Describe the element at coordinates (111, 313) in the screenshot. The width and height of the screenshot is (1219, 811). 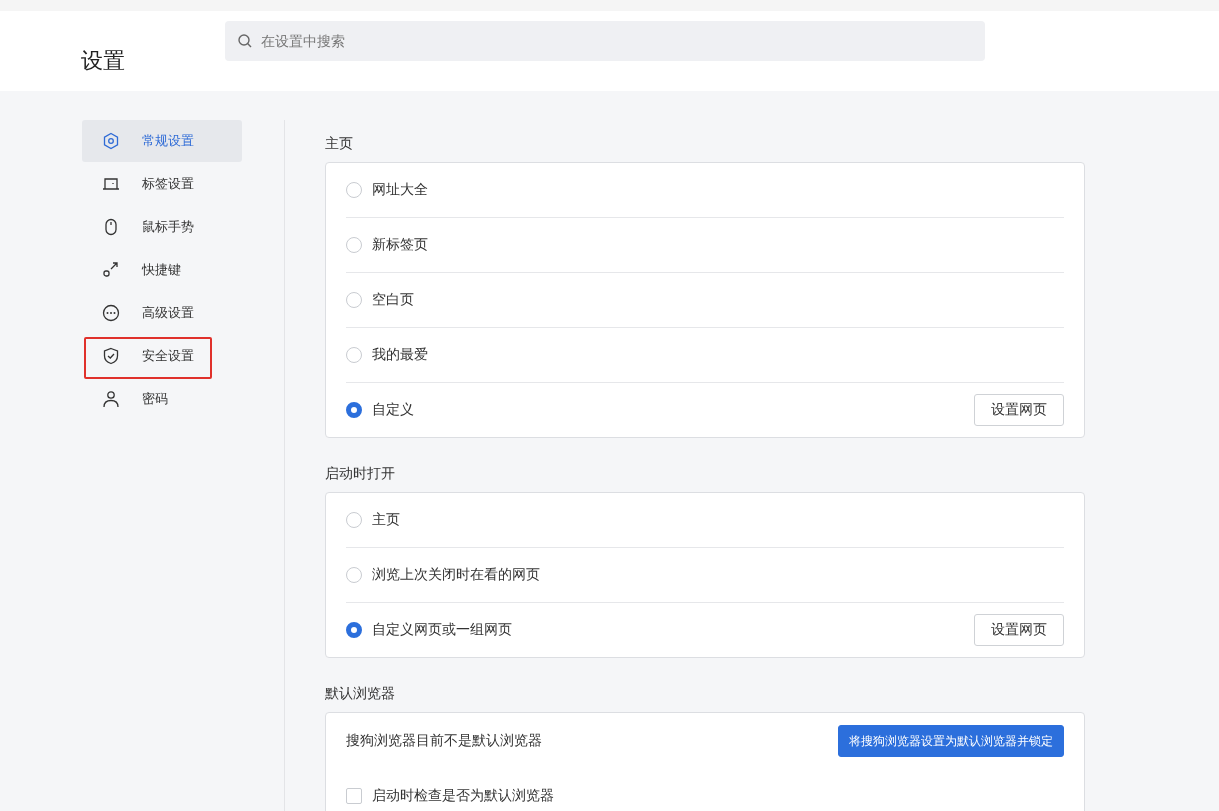
I see `more-icon` at that location.